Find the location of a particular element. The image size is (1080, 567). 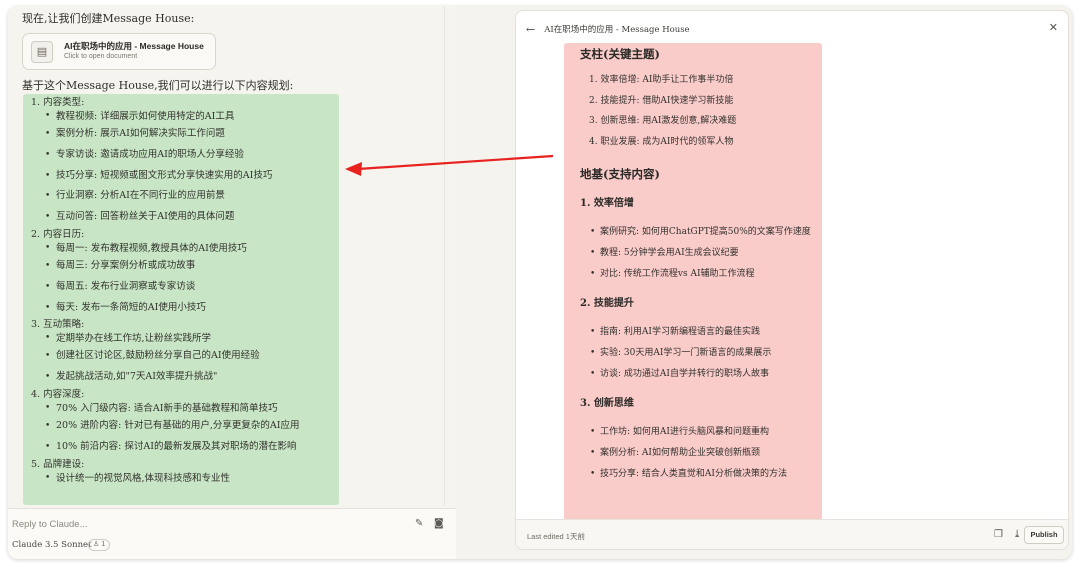

list-item: 实验: 30天用AI学习一门新语言的成果展示 is located at coordinates (706, 353).